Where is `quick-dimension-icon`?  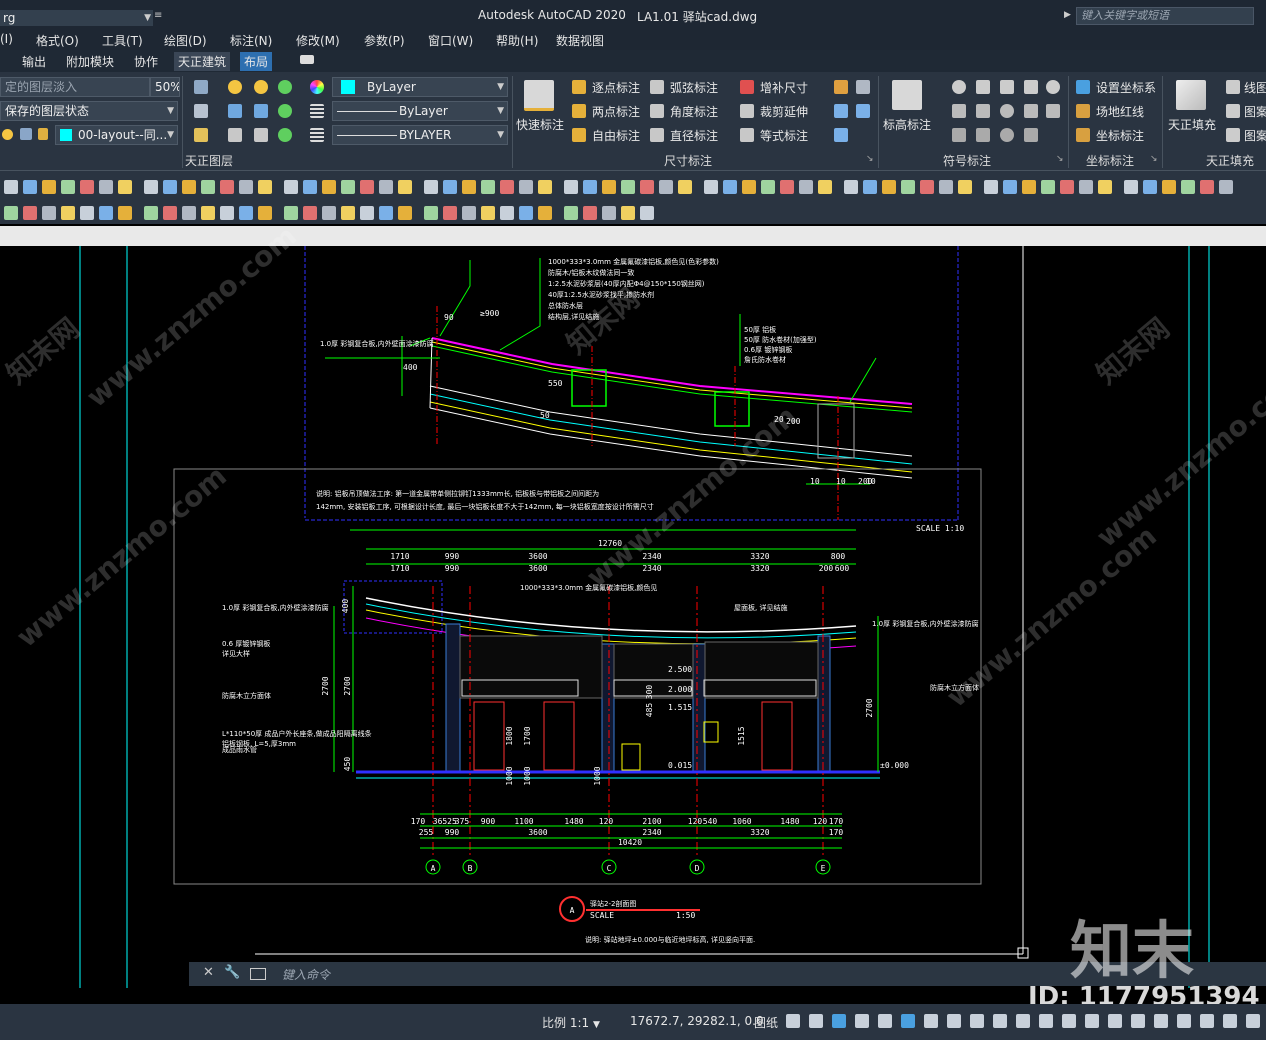 quick-dimension-icon is located at coordinates (539, 95).